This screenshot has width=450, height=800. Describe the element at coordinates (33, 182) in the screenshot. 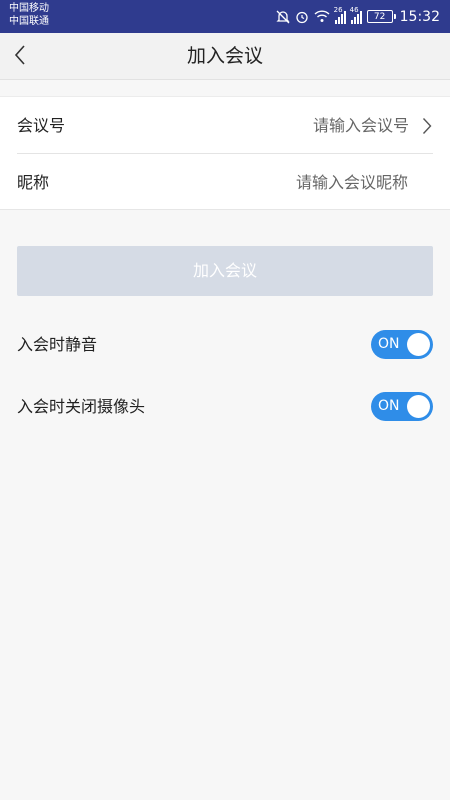

I see `nickname-label: 昵称` at that location.